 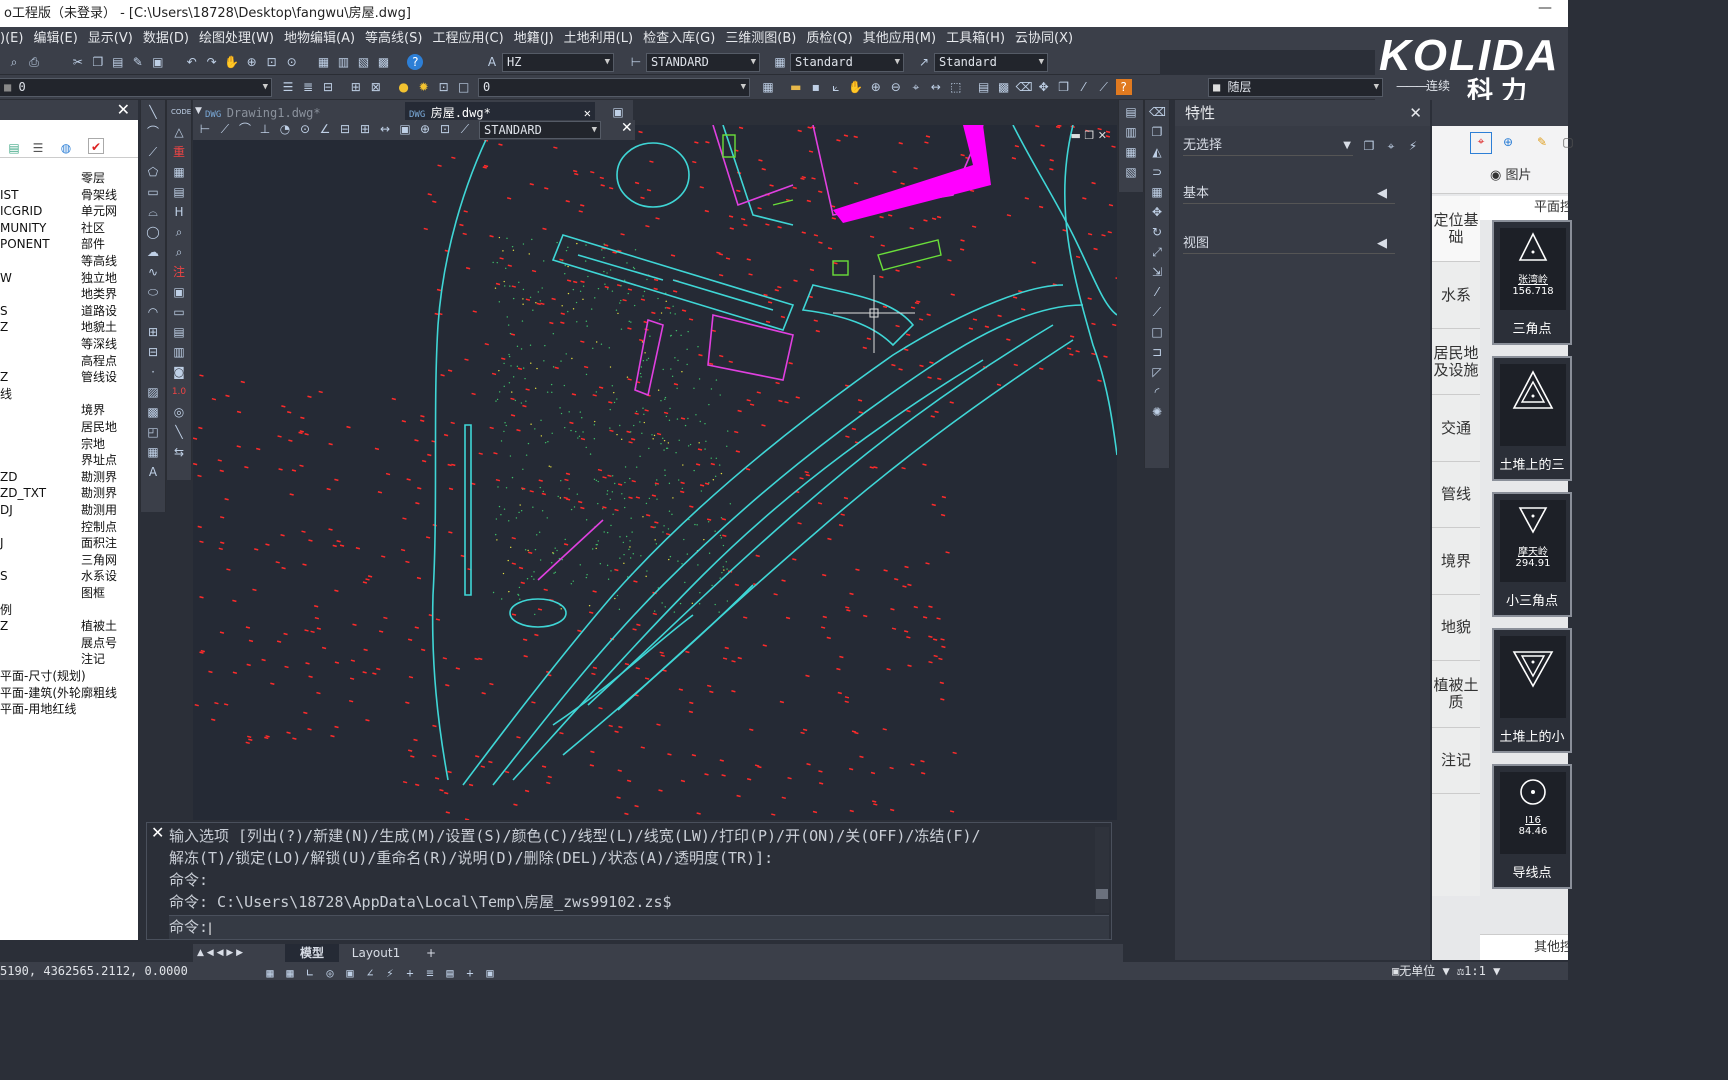 I want to click on menu-item-5: 地物编辑(A), so click(x=319, y=38).